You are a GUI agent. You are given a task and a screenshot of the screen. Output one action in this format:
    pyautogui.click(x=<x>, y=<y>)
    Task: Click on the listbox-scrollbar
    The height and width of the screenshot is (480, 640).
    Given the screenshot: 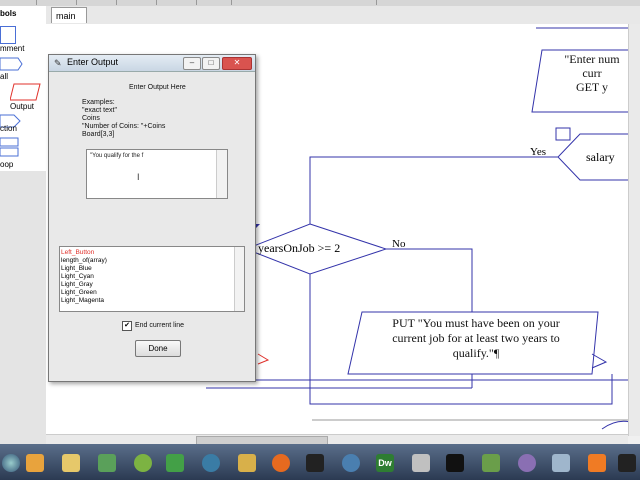 What is the action you would take?
    pyautogui.click(x=239, y=279)
    